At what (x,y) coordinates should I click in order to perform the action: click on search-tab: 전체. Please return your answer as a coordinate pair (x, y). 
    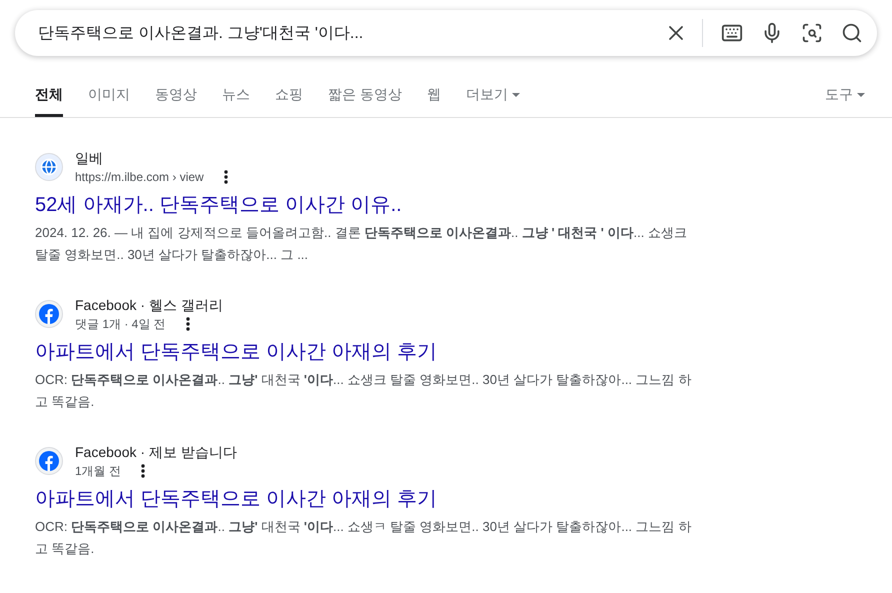
    Looking at the image, I should click on (49, 101).